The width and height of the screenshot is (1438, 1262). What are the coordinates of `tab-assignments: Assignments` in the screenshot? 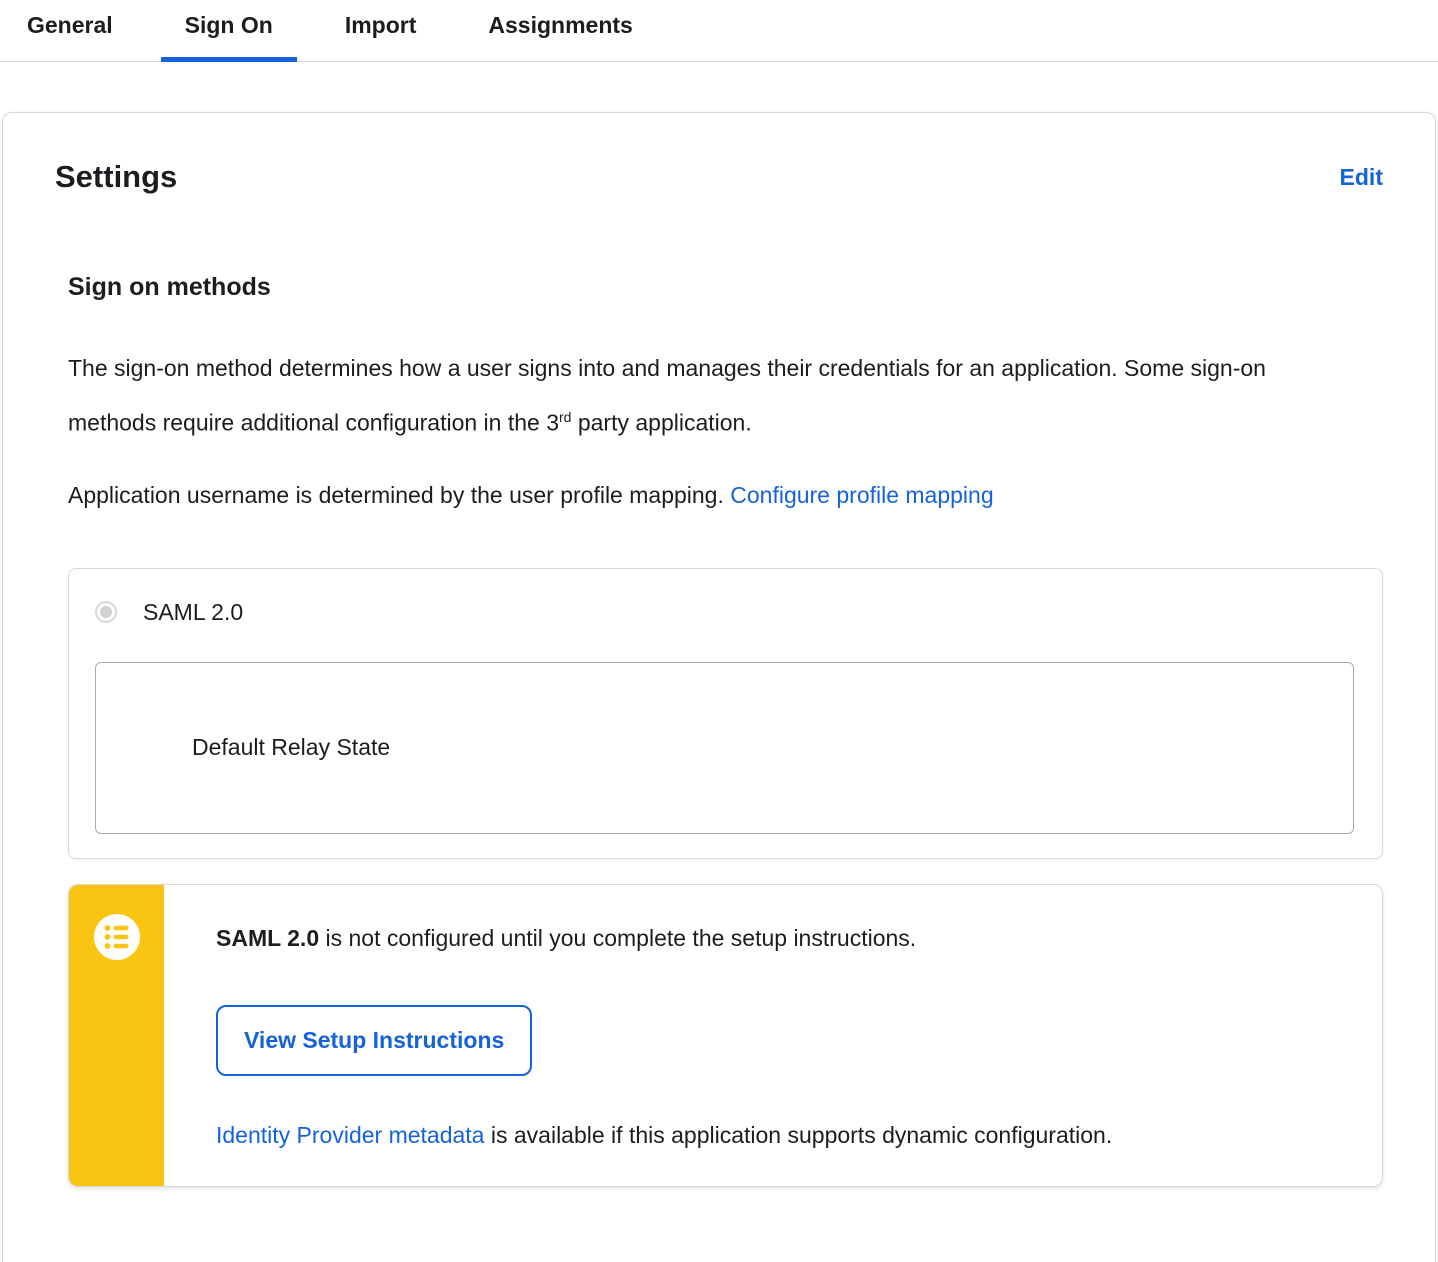 It's located at (560, 30).